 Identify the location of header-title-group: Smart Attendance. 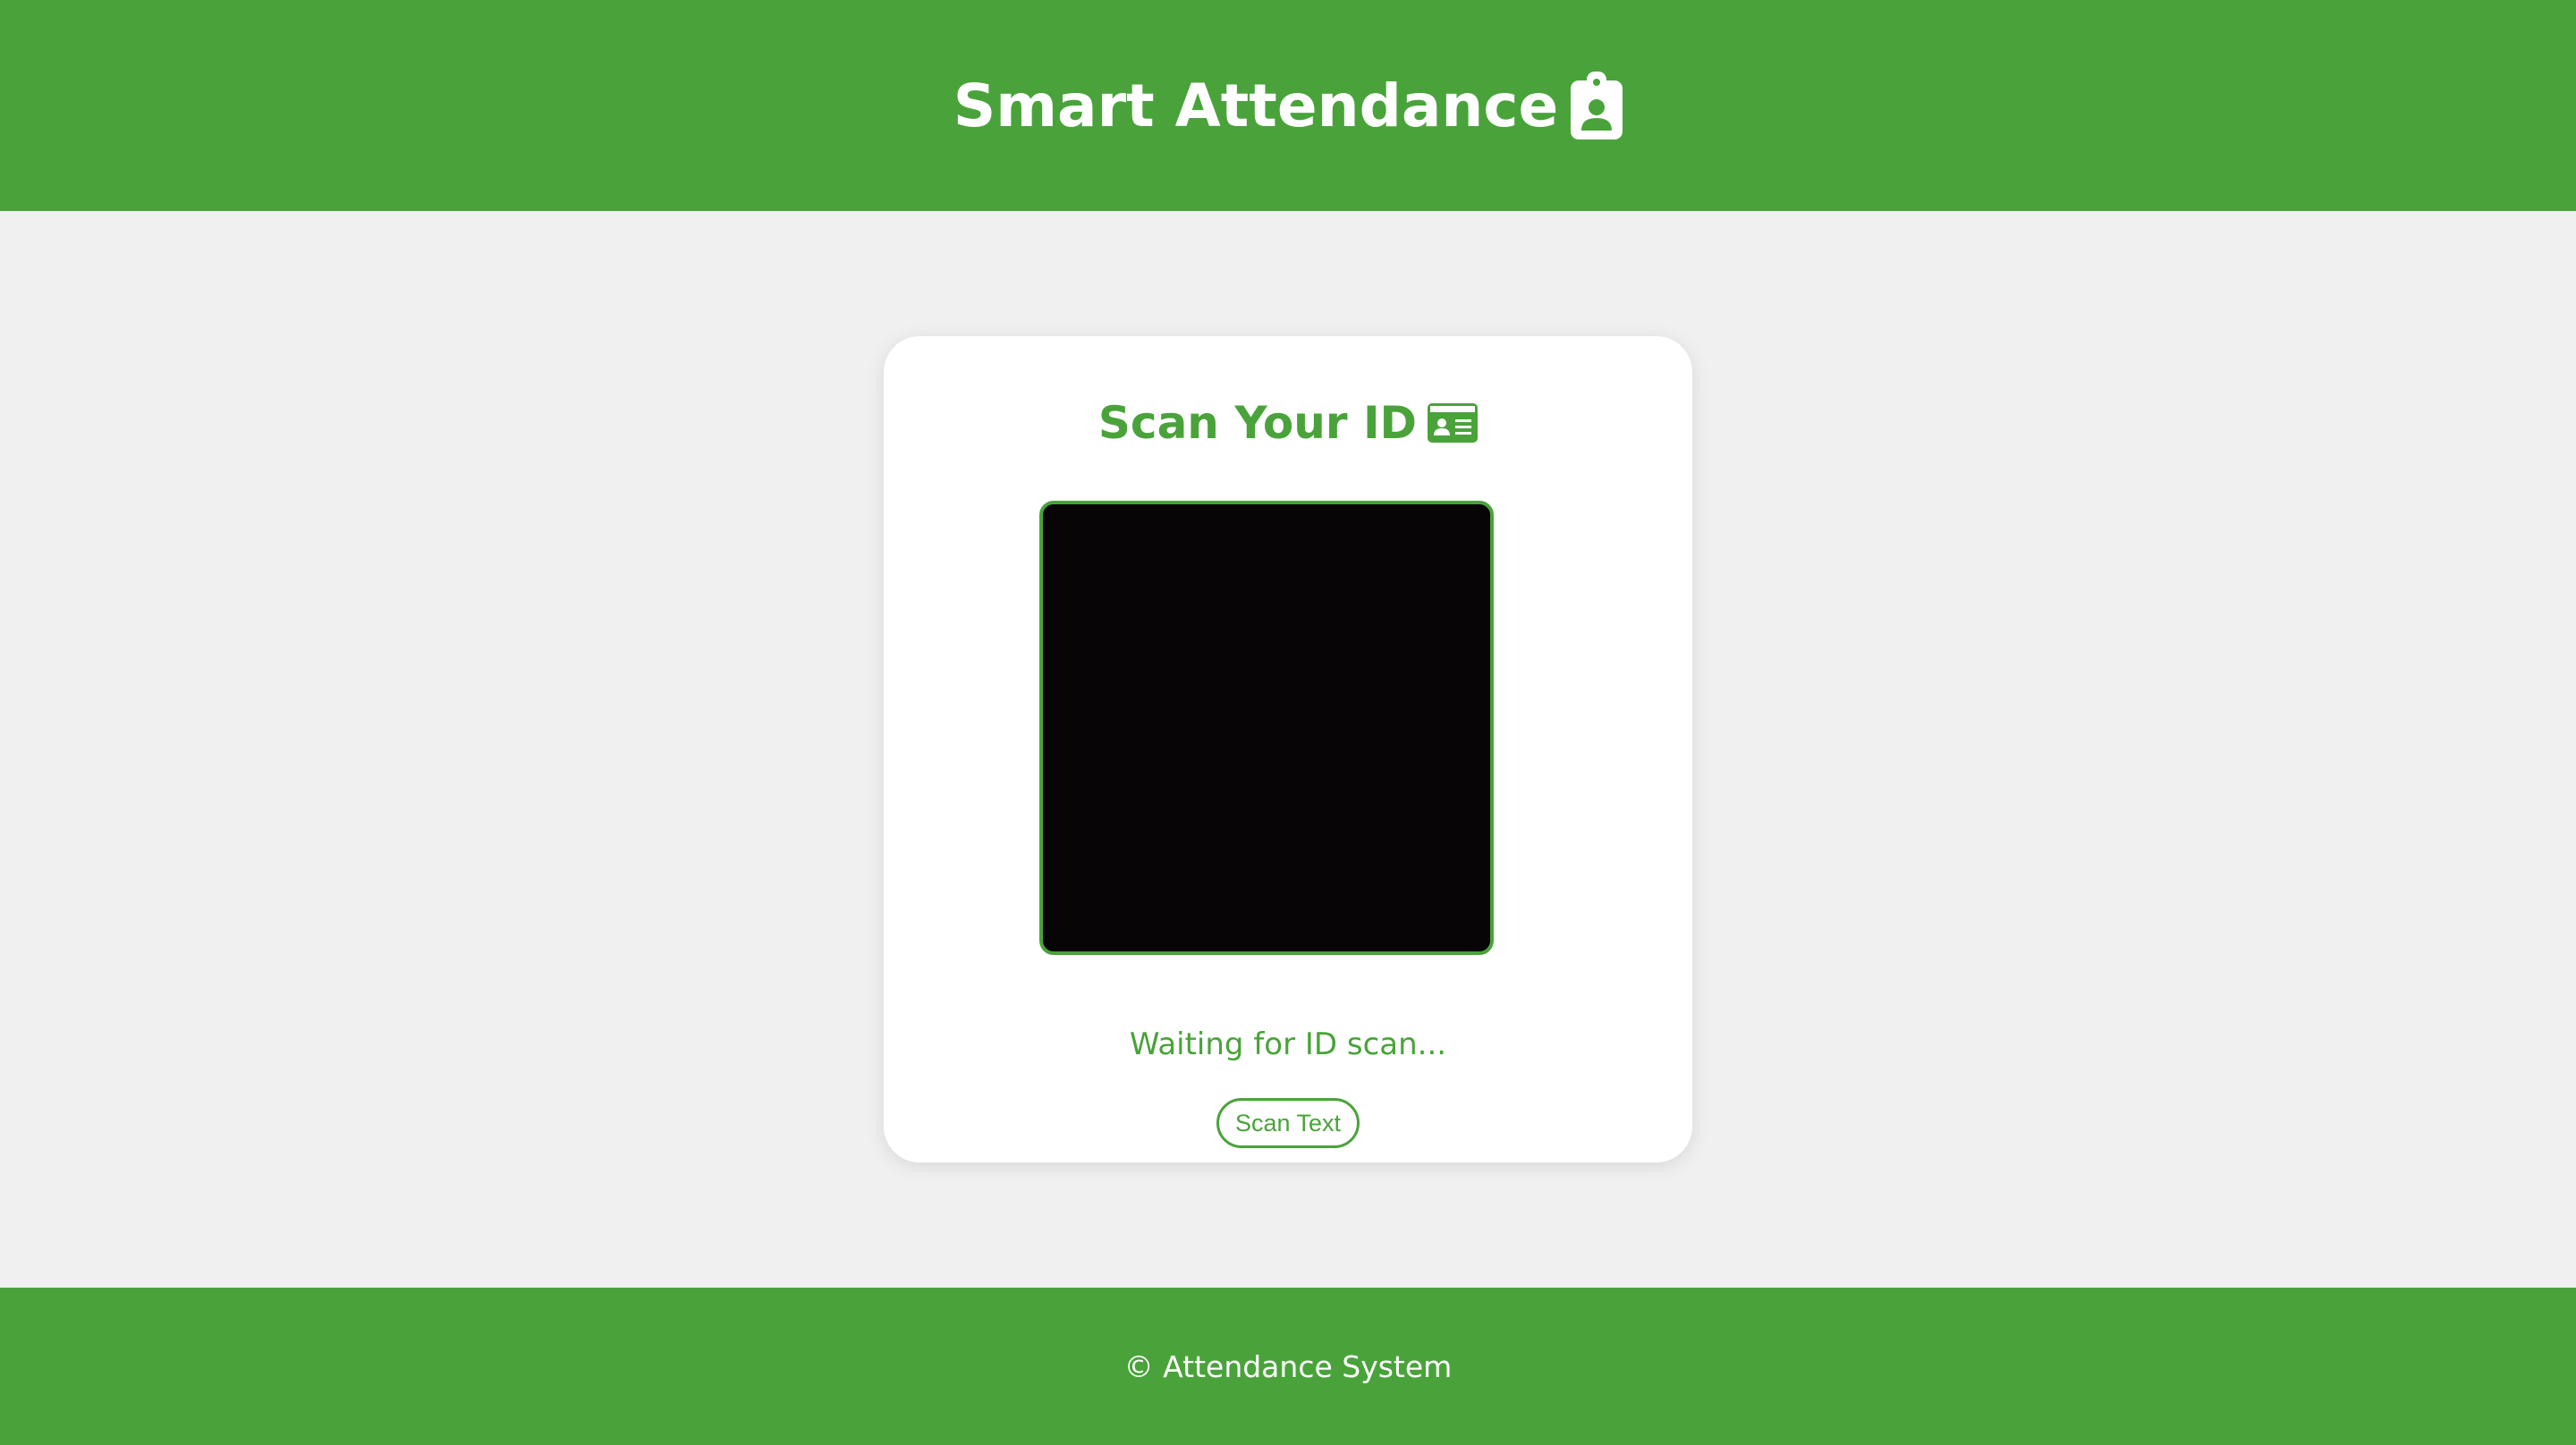
(1288, 106).